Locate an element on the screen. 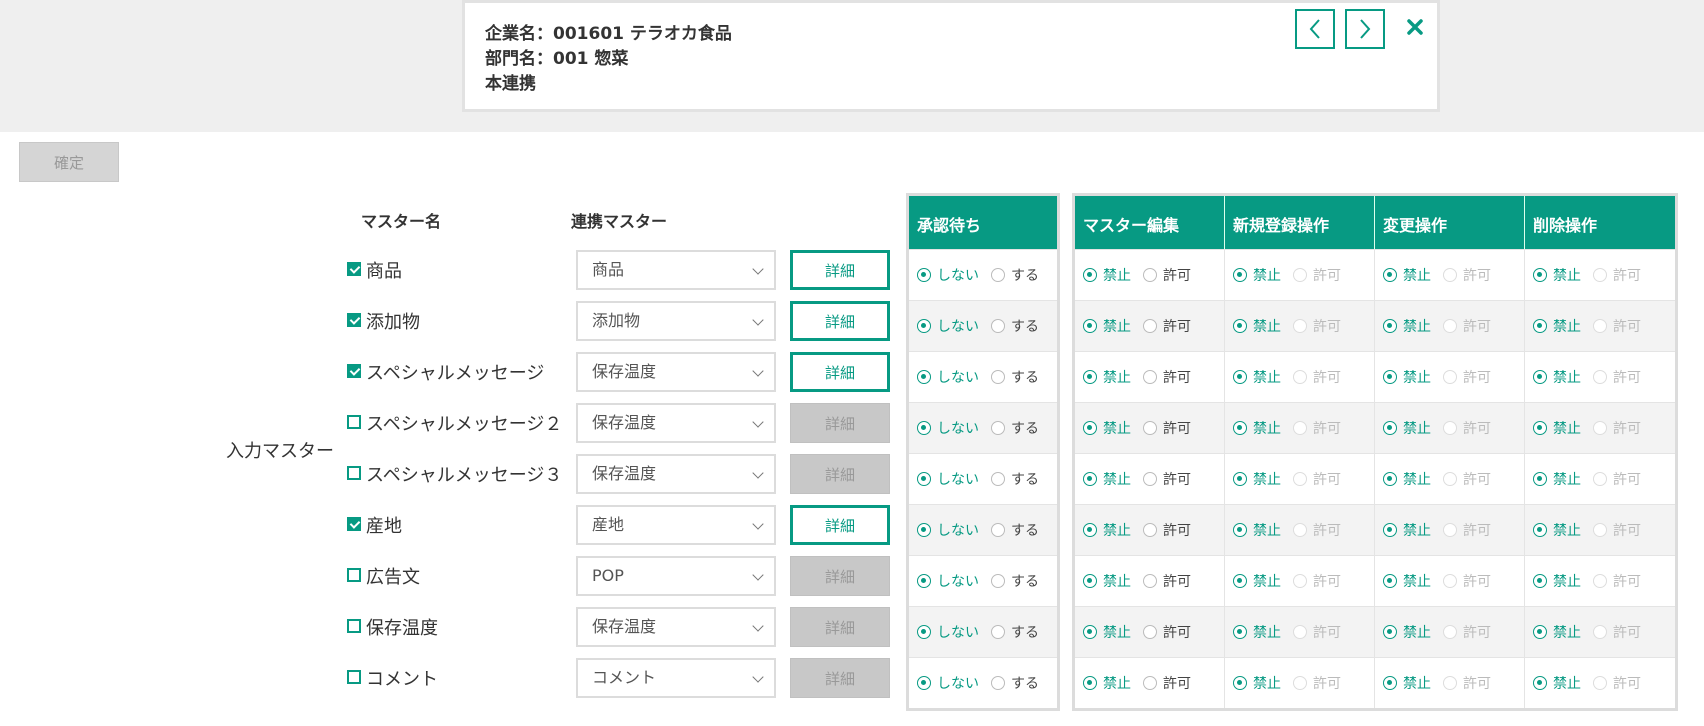 This screenshot has height=726, width=1704. forbid-label: 禁止 is located at coordinates (1417, 429).